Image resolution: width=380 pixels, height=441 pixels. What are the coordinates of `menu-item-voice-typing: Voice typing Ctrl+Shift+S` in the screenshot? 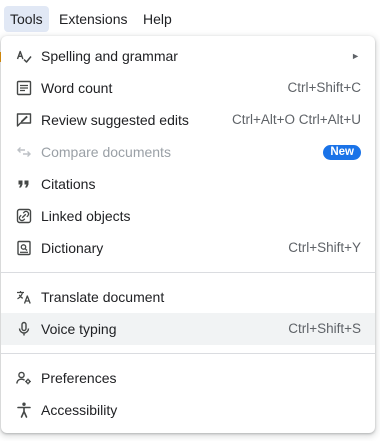 It's located at (188, 329).